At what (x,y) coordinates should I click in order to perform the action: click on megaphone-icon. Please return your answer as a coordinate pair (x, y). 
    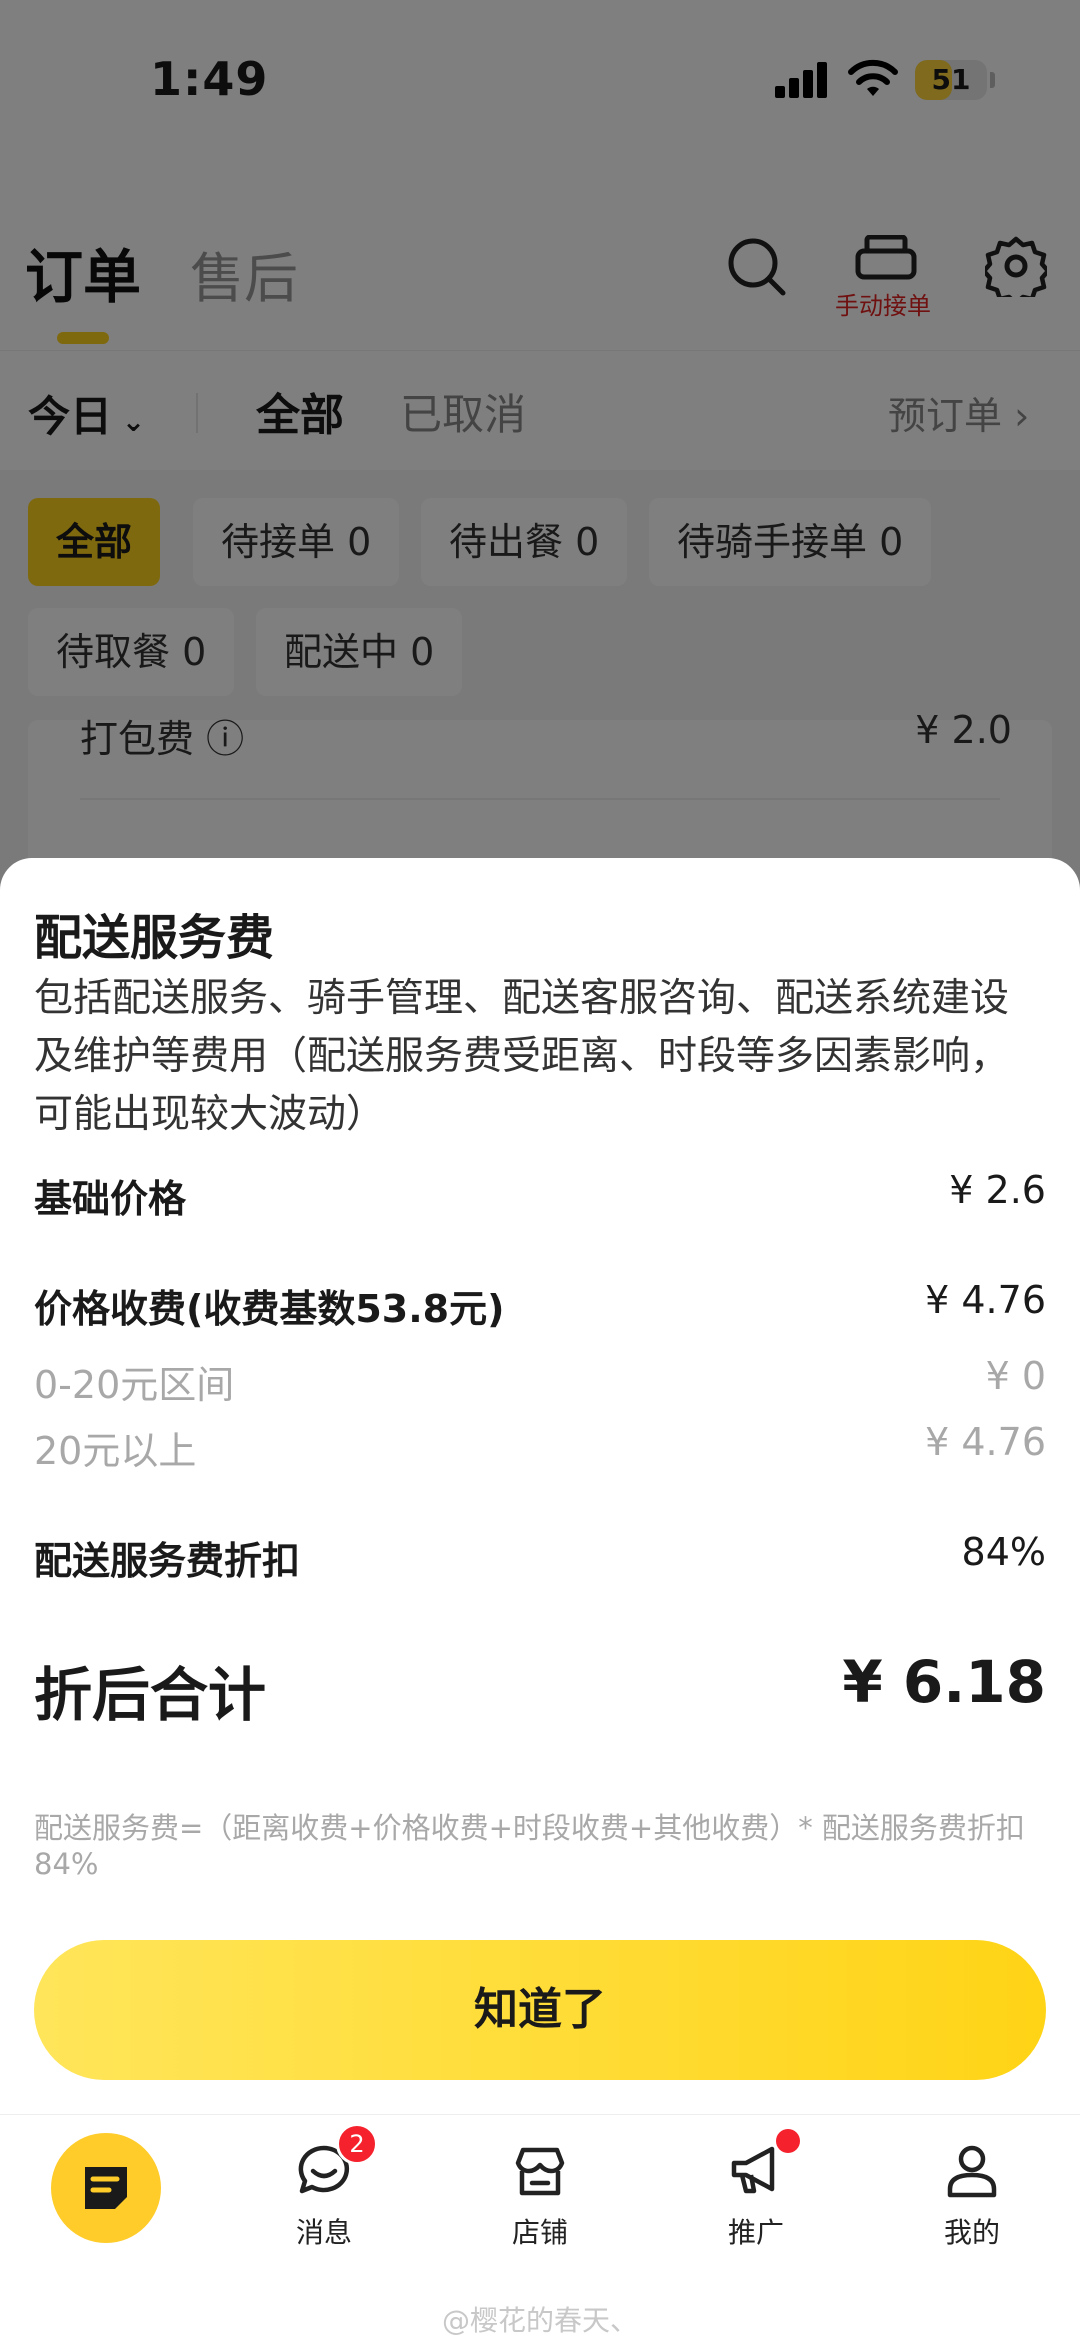
    Looking at the image, I should click on (753, 2170).